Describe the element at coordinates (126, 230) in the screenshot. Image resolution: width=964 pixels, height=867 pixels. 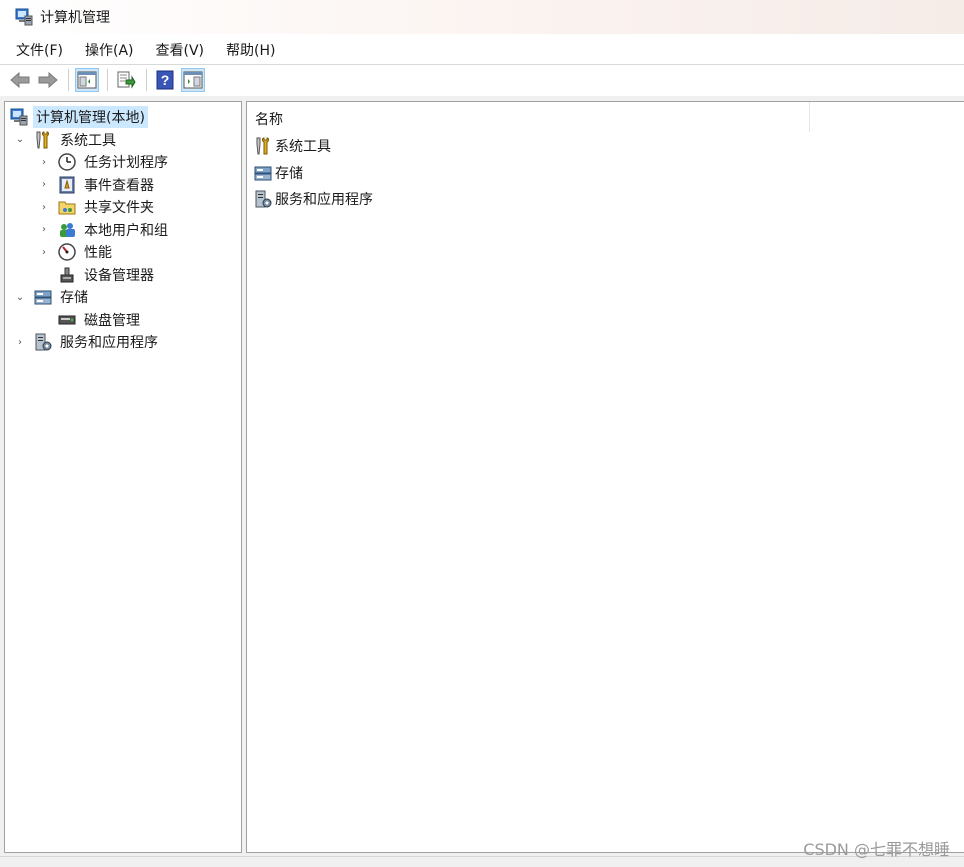
I see `tree-node-label: 本地用户和组` at that location.